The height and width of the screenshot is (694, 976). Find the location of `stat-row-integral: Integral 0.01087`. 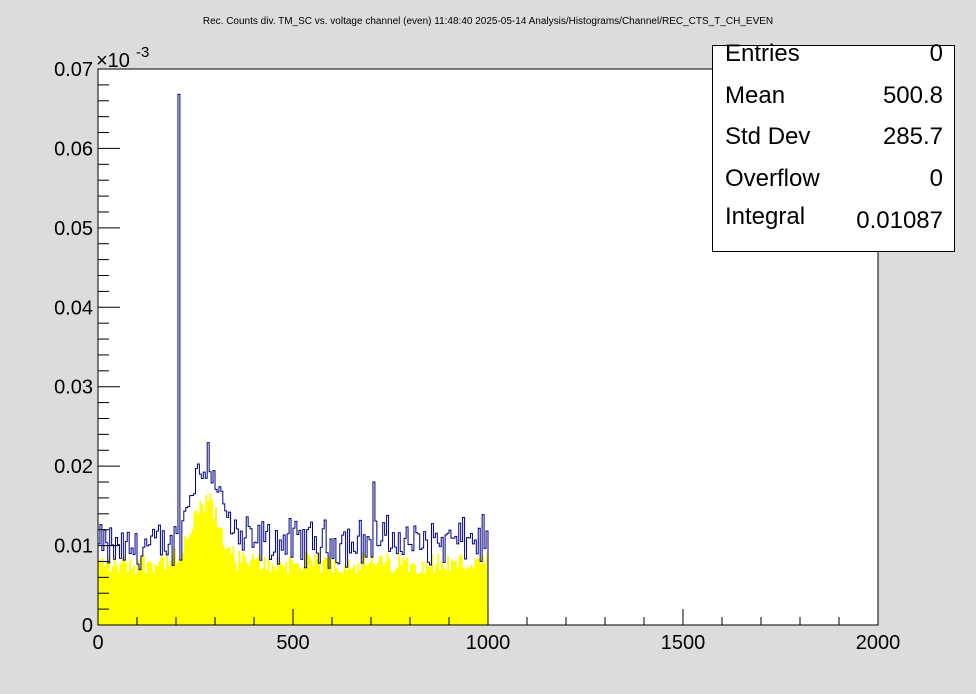

stat-row-integral: Integral 0.01087 is located at coordinates (834, 219).